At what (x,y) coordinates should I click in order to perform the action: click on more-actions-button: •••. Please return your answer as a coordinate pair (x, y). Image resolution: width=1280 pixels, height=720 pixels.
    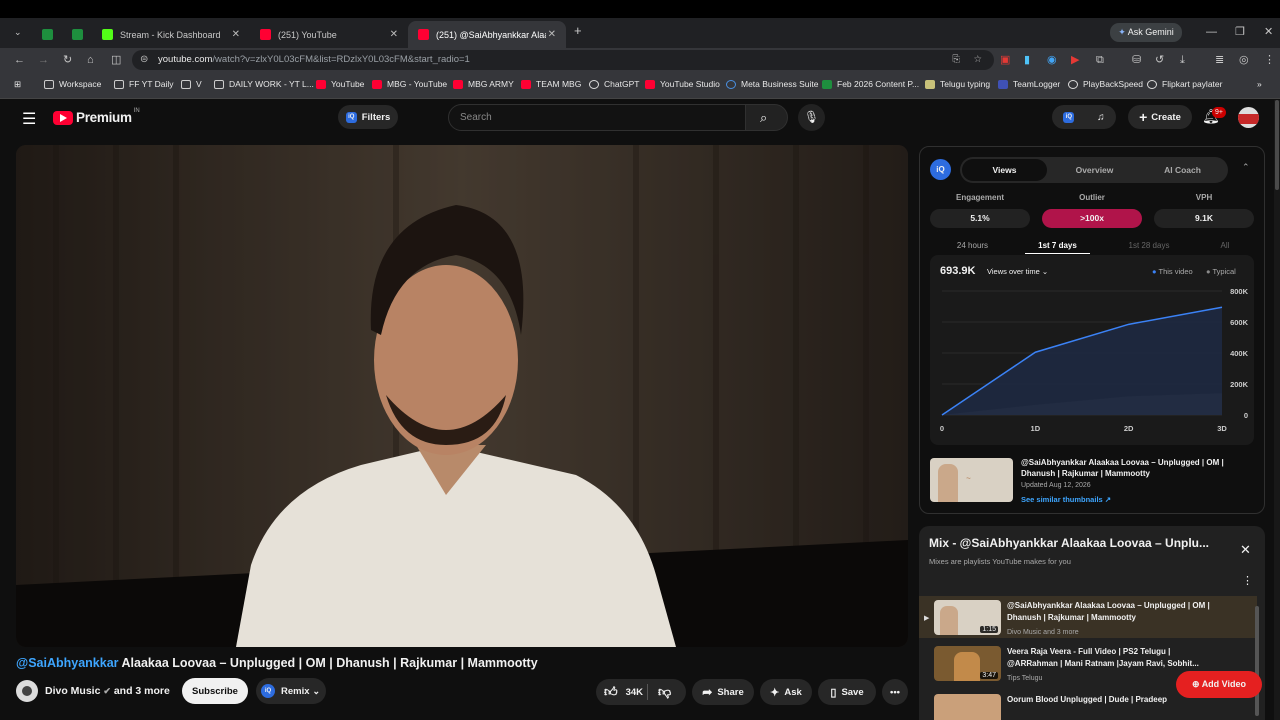
    Looking at the image, I should click on (895, 692).